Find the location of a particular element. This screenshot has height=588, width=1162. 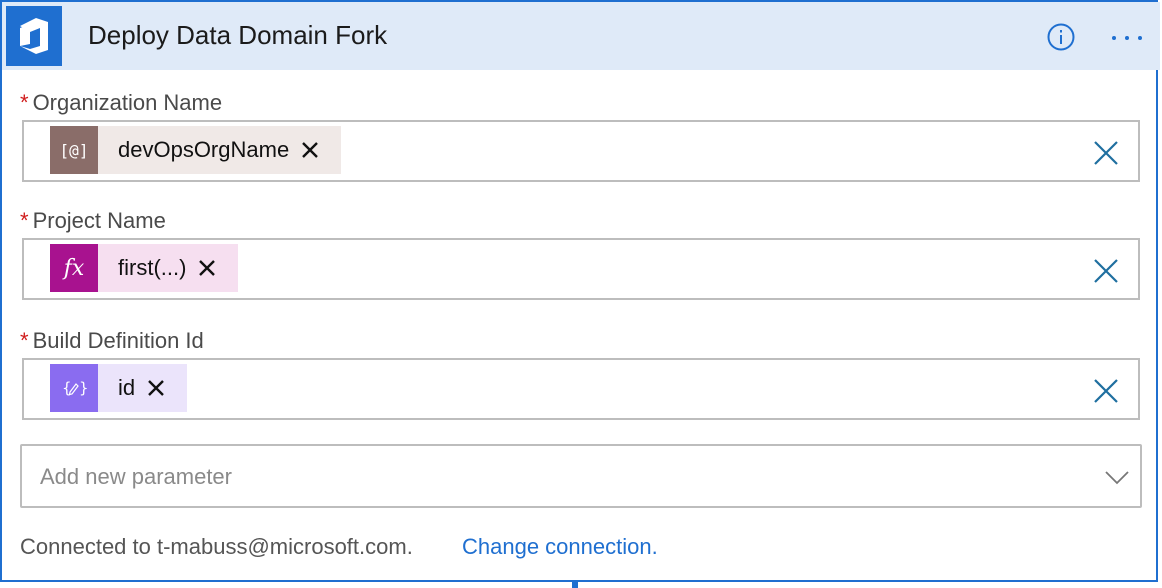

field-label-build-definition-id: * Build Definition Id is located at coordinates (112, 341).